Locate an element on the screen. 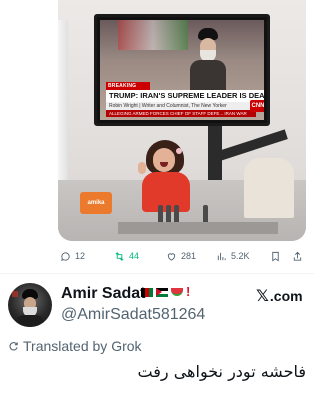  x-com-label: .com is located at coordinates (286, 296).